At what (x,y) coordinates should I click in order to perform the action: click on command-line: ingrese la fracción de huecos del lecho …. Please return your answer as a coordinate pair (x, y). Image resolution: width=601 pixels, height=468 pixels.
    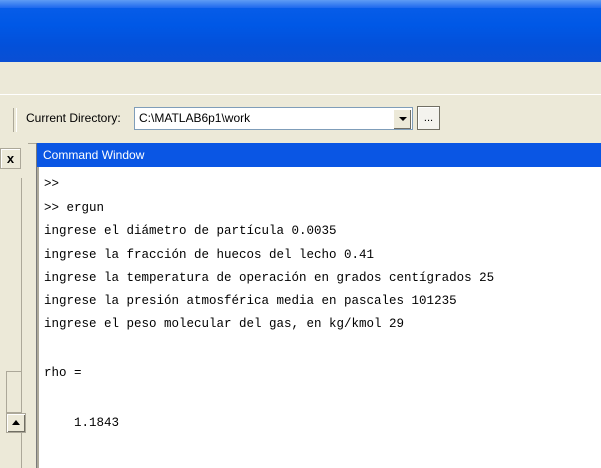
    Looking at the image, I should click on (209, 255).